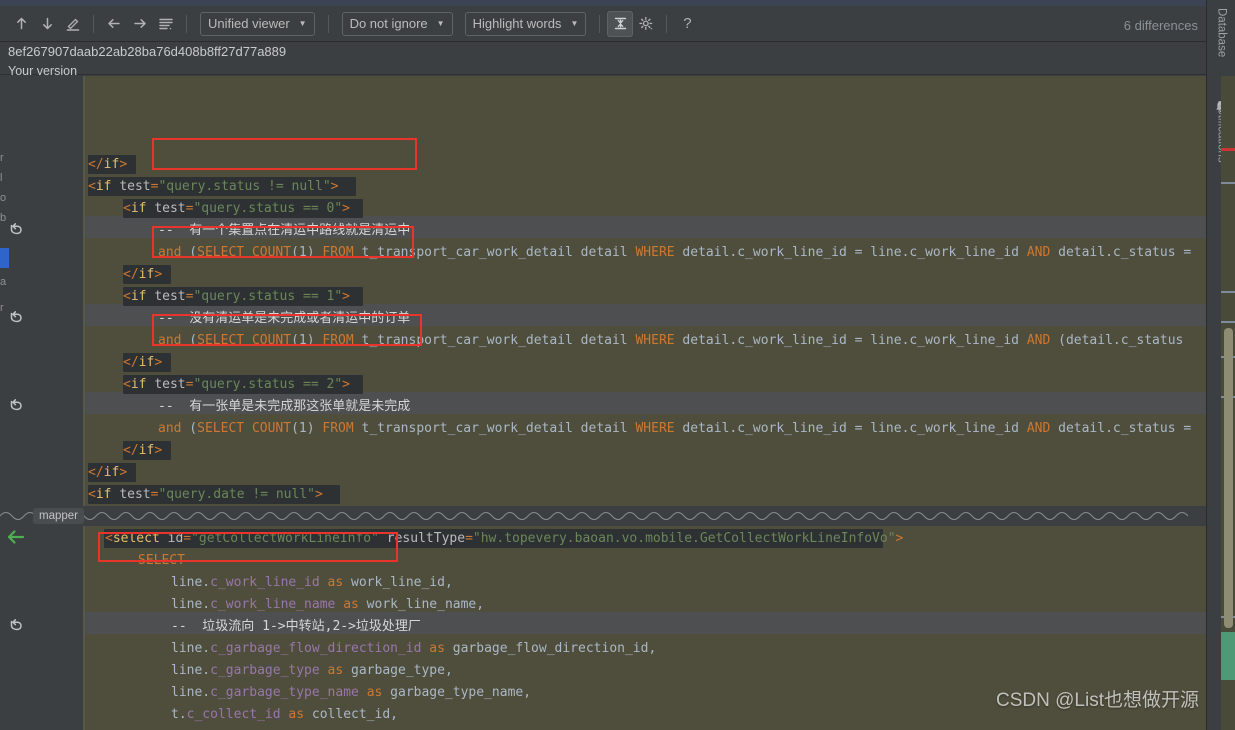  I want to click on left-edge-letter: o, so click(3, 198).